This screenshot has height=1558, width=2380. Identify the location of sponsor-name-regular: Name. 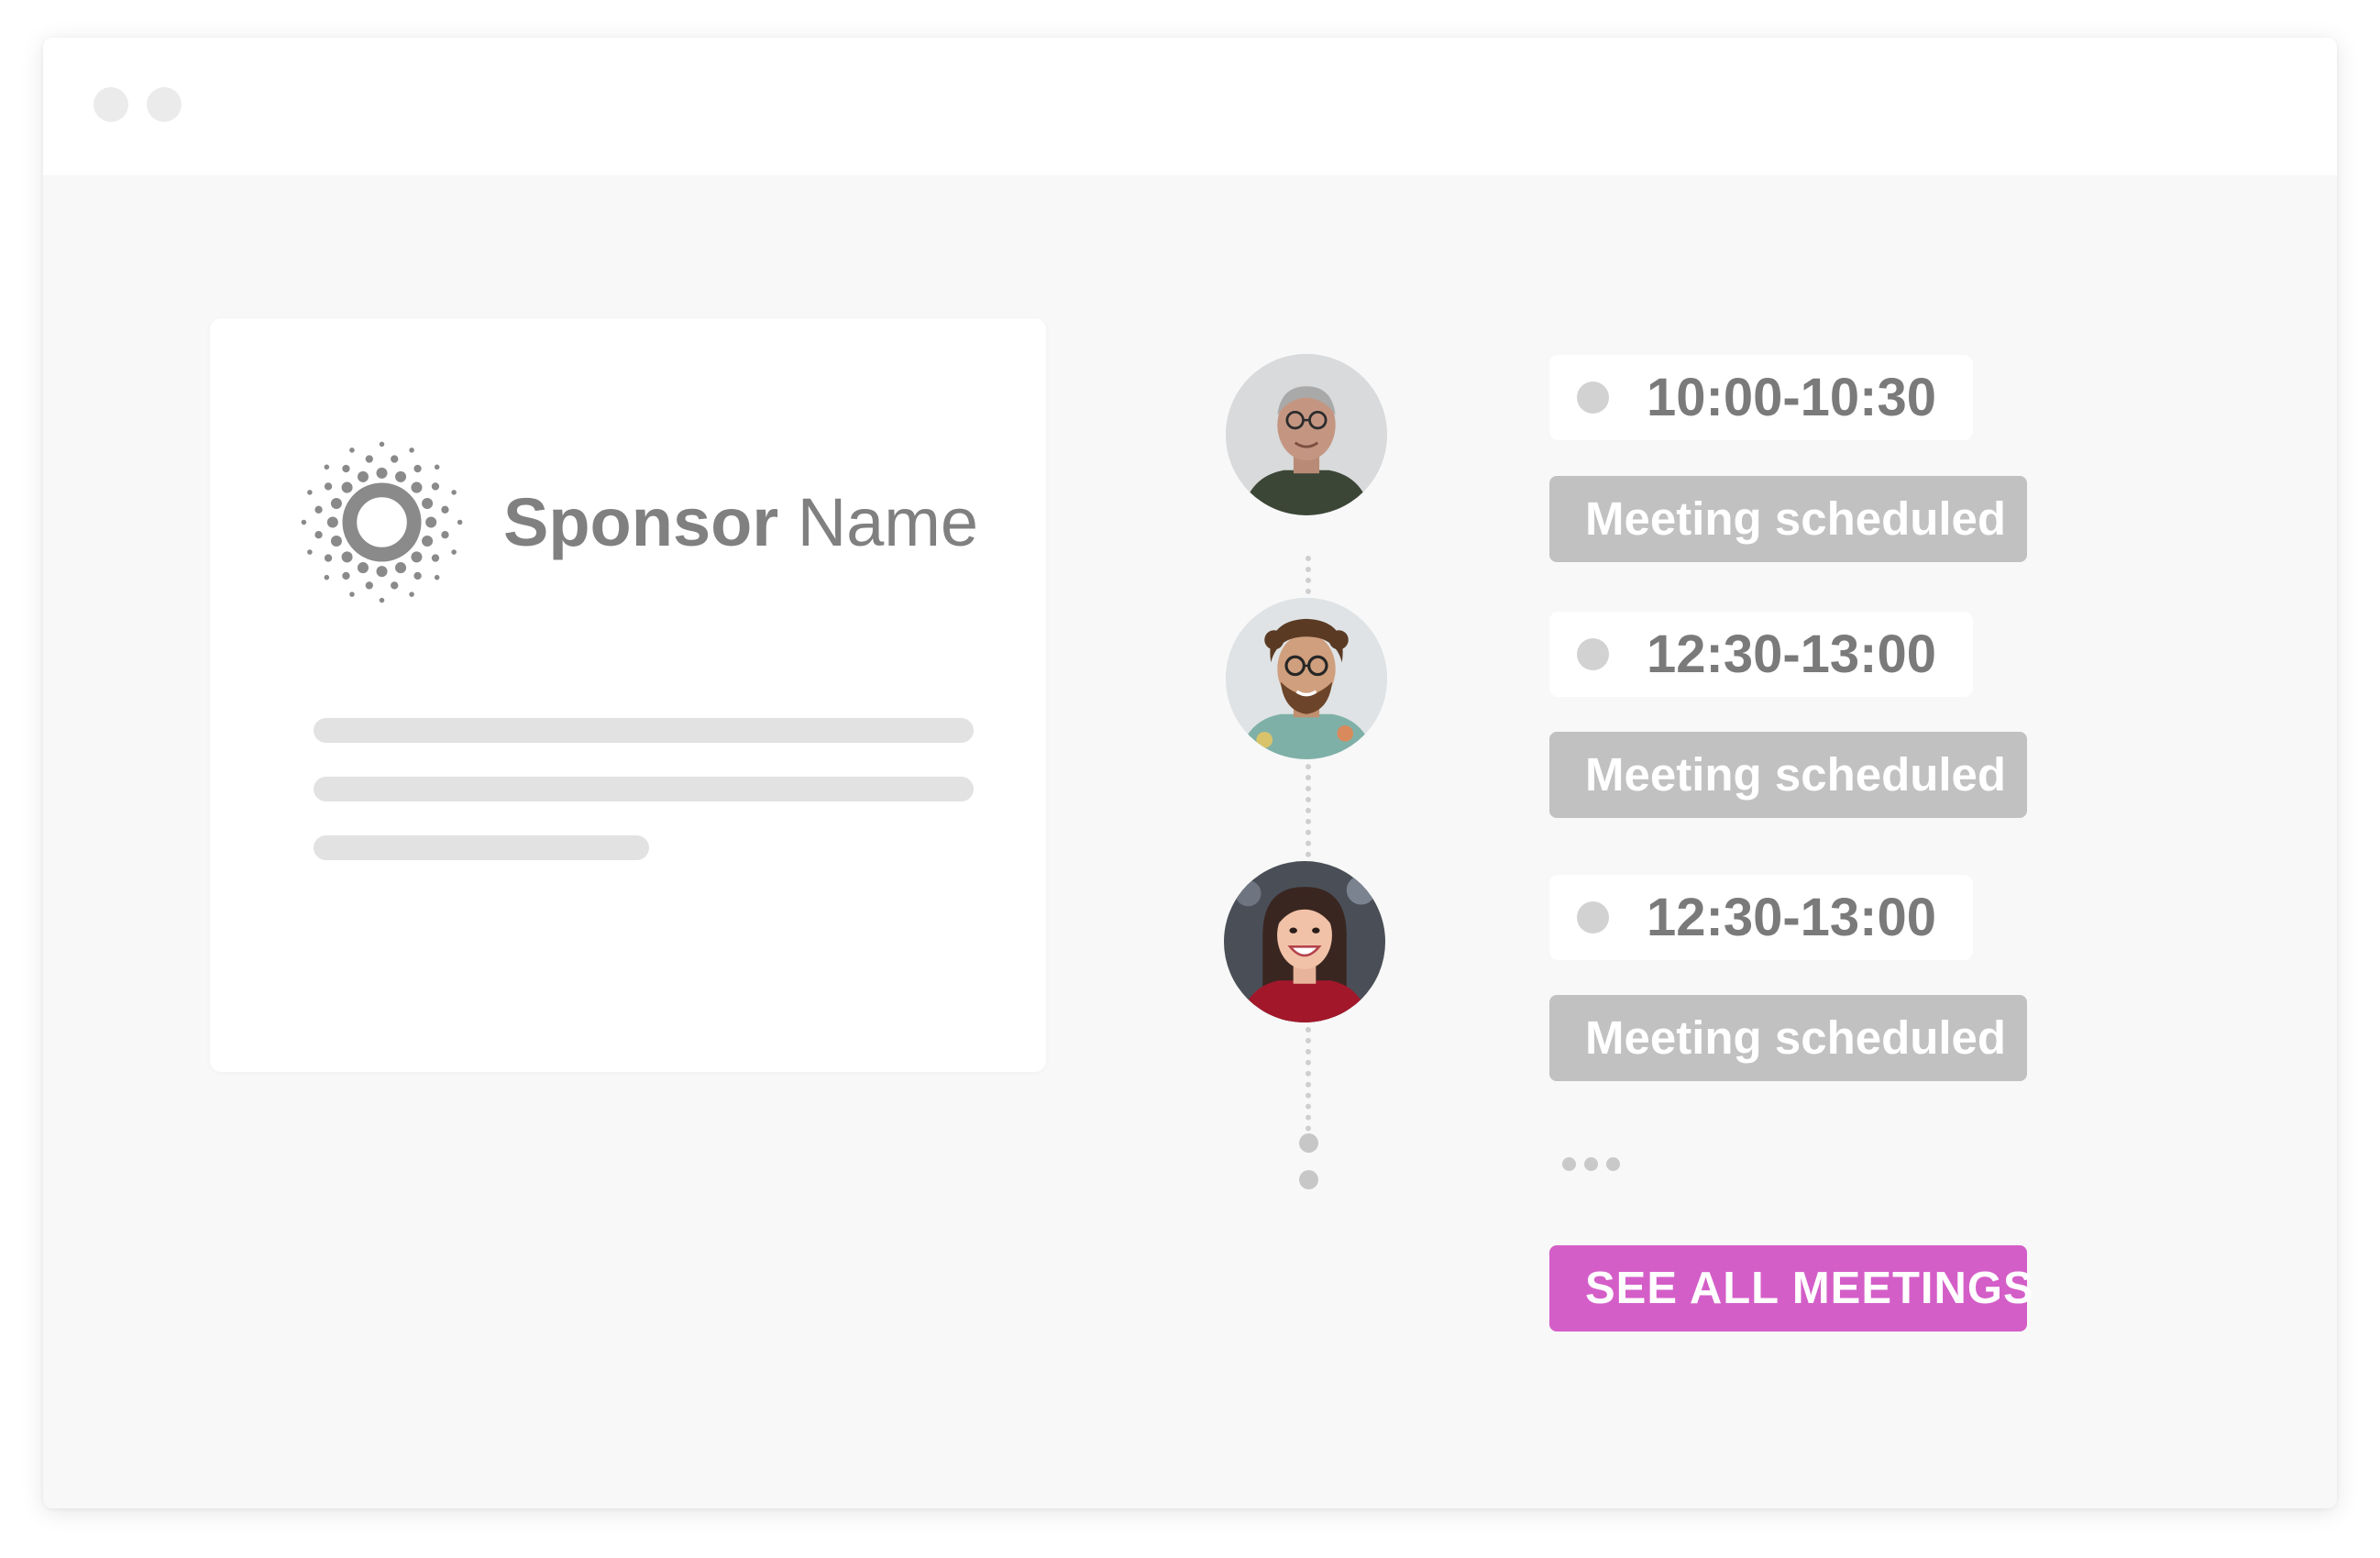
(888, 522).